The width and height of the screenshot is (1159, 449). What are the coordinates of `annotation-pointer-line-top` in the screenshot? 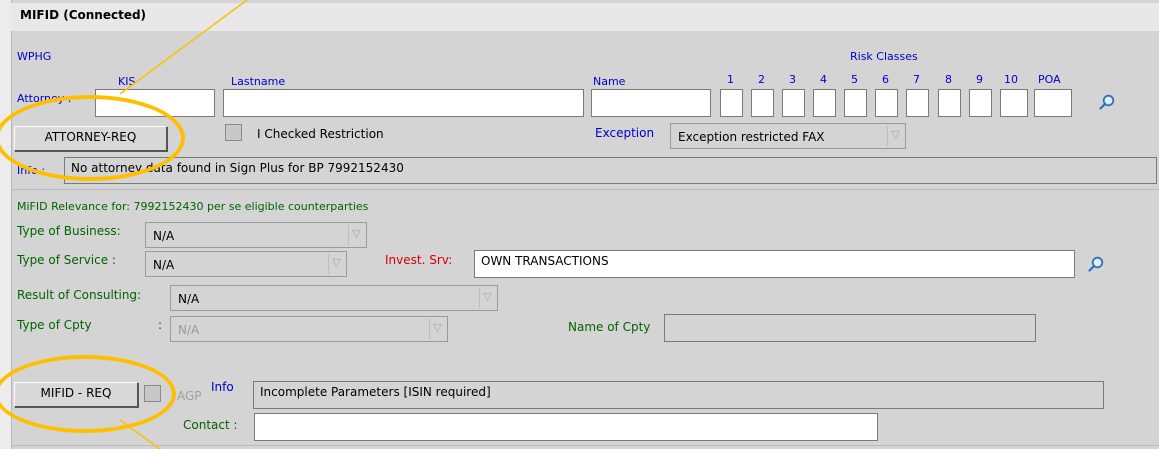 It's located at (183, 47).